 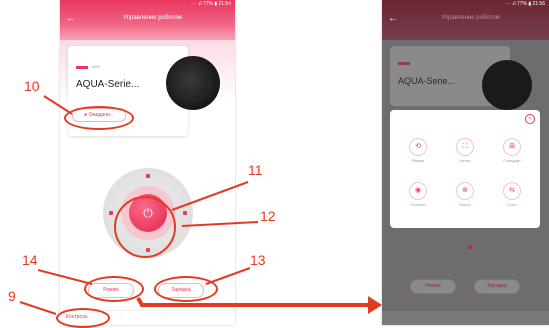 What do you see at coordinates (268, 216) in the screenshot?
I see `callout-12: 12` at bounding box center [268, 216].